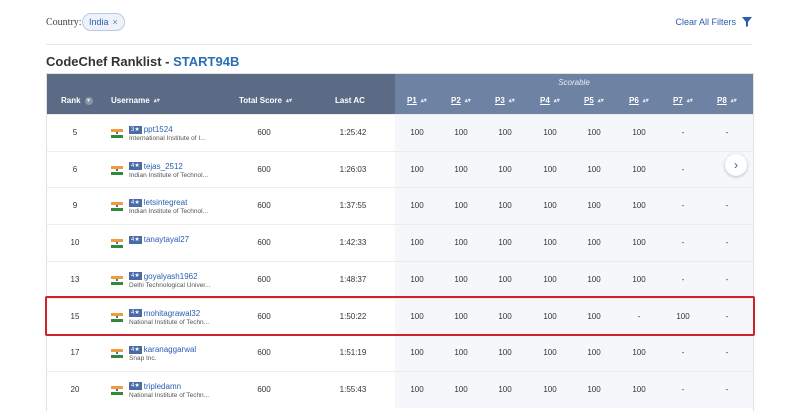 This screenshot has width=800, height=411. I want to click on username-link: karanaggarwal, so click(170, 349).